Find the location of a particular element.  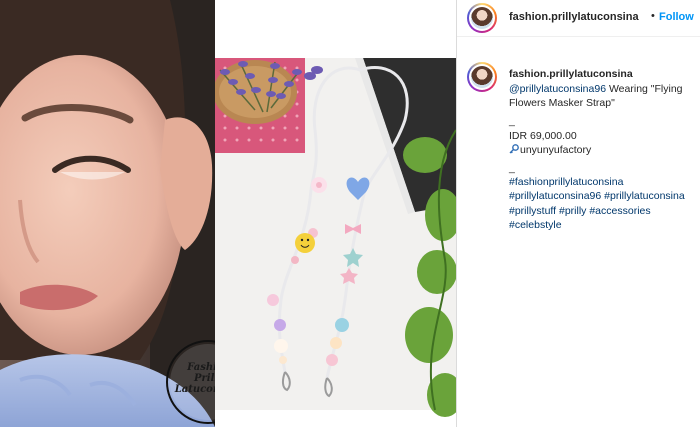

caption-avatar-image is located at coordinates (482, 77).